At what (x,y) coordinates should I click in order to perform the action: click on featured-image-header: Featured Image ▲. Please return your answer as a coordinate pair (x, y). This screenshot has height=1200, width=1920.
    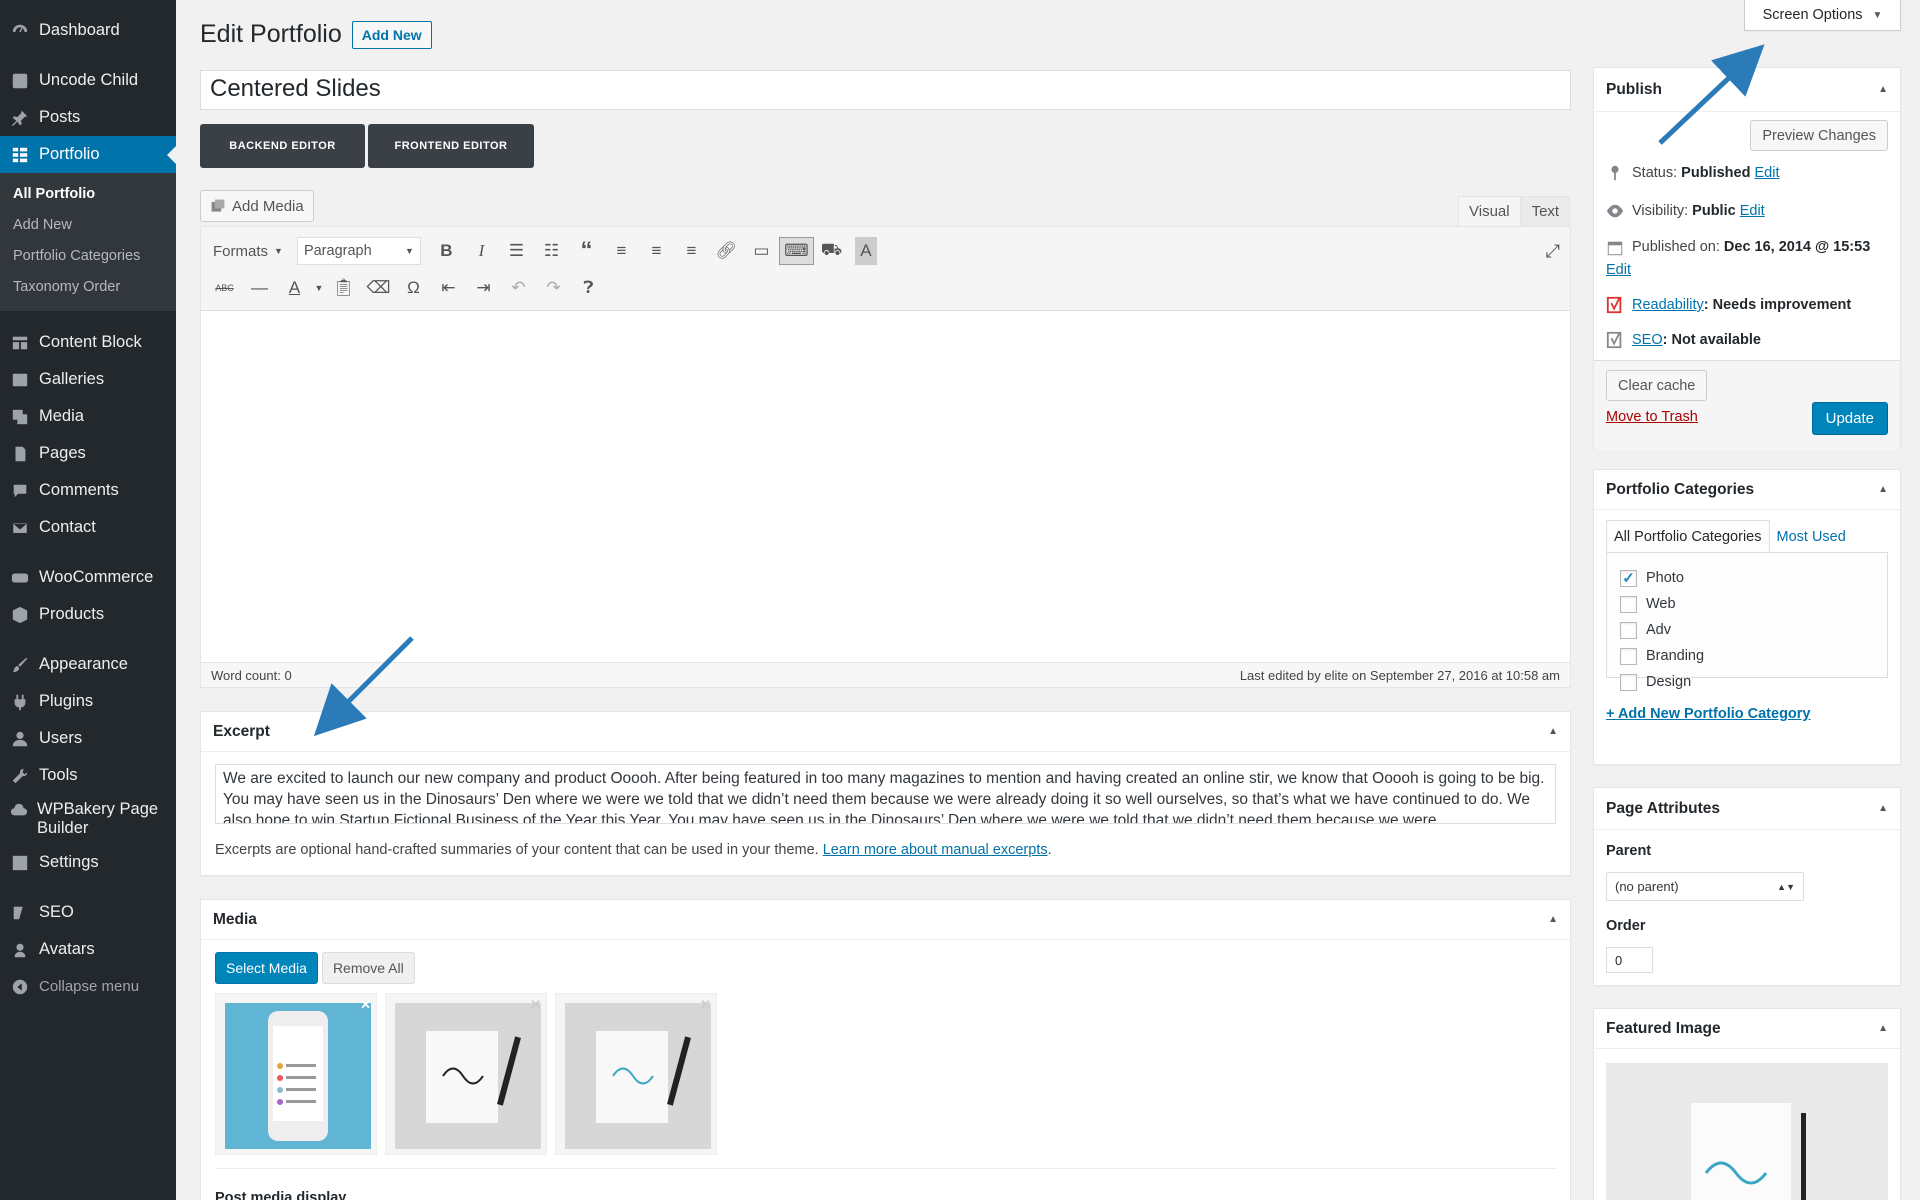
    Looking at the image, I should click on (1747, 1029).